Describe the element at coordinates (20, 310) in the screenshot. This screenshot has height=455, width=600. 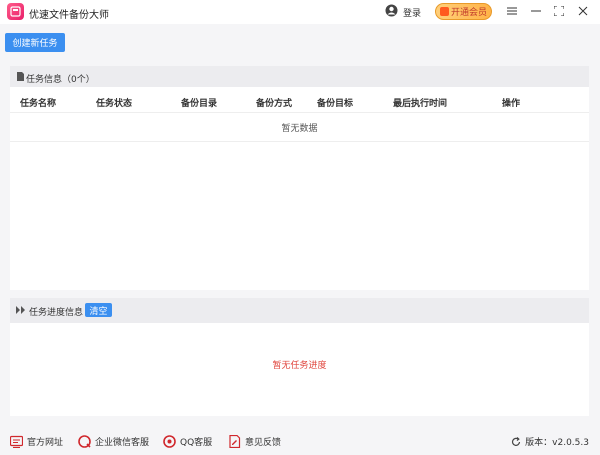
I see `double-arrow-icon` at that location.